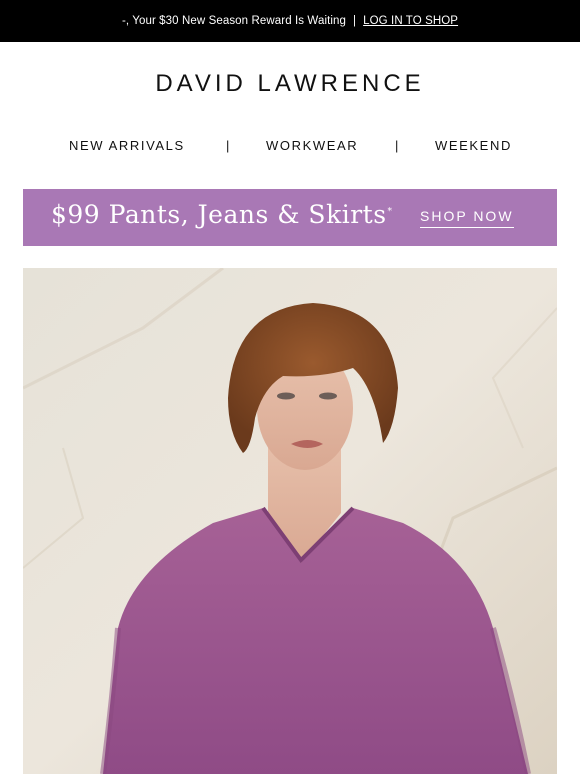 Image resolution: width=580 pixels, height=774 pixels. I want to click on nav-item-workwear: WORKWEAR, so click(312, 145).